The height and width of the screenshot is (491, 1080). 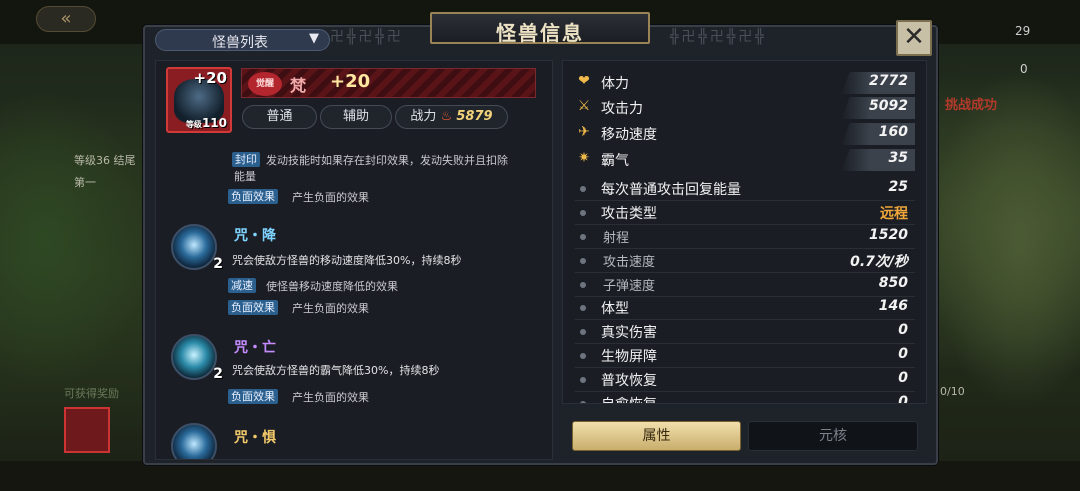 I want to click on level-badge: 等级110, so click(x=206, y=123).